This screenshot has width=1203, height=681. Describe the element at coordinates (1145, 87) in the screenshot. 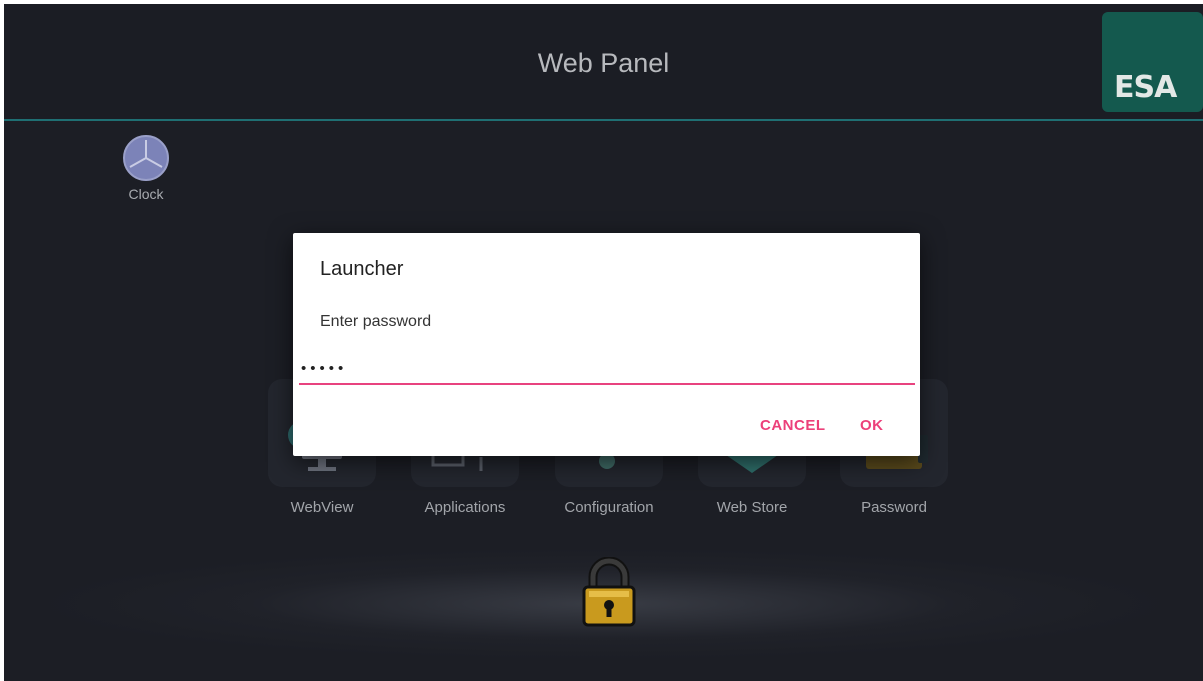

I see `logo-text: ESA` at that location.